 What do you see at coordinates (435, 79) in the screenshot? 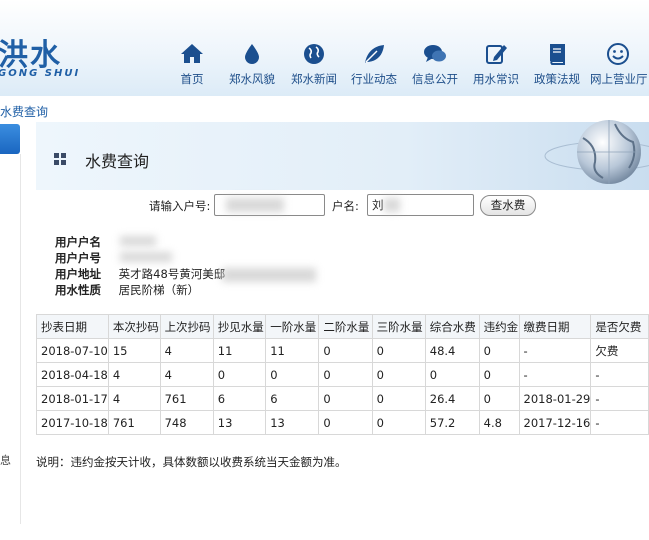
I see `nav-label: 信息公开` at bounding box center [435, 79].